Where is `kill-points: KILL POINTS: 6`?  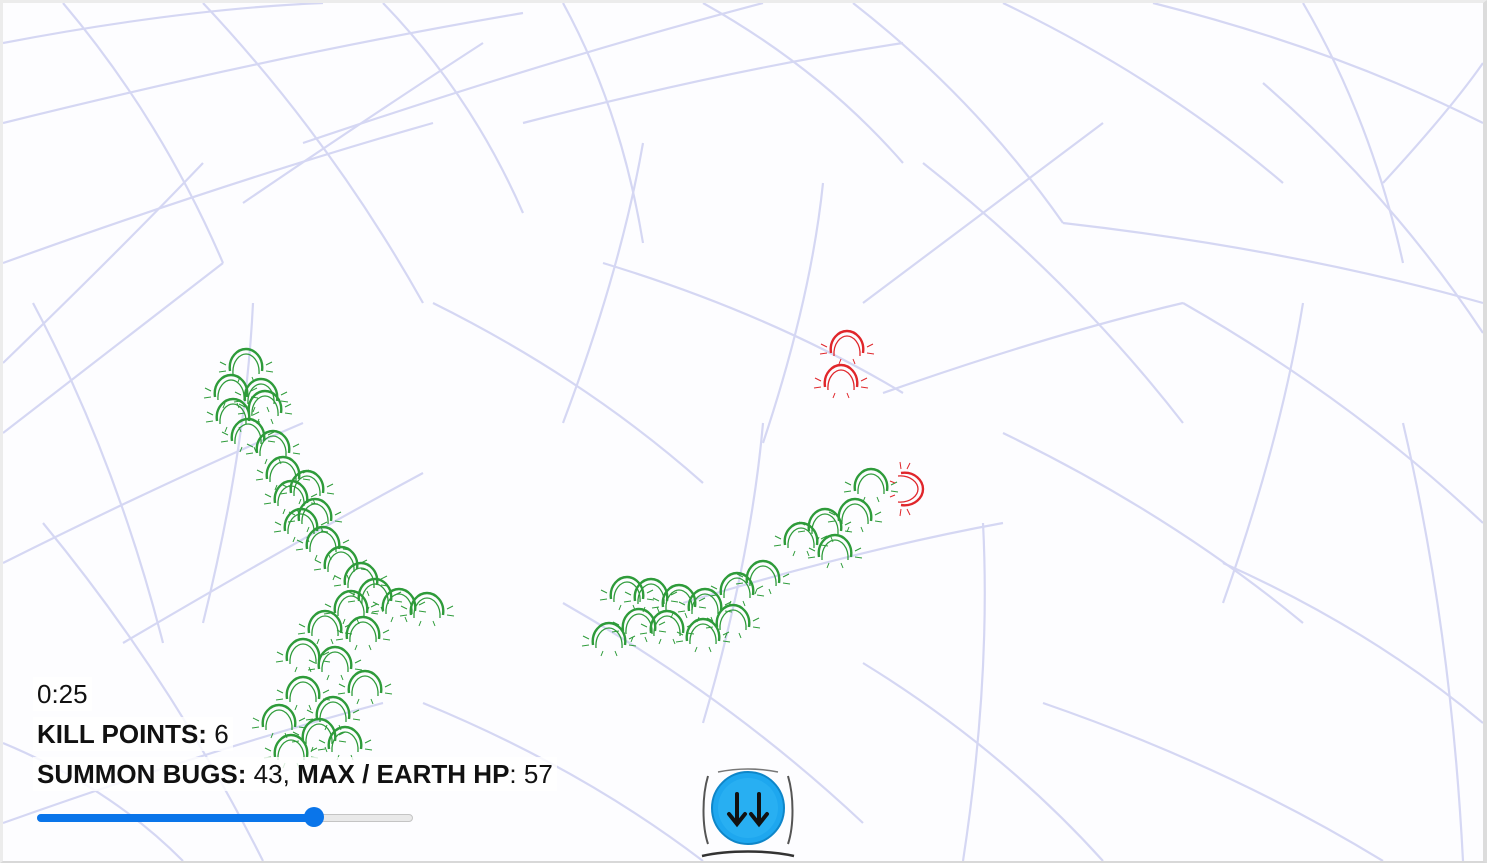
kill-points: KILL POINTS: 6 is located at coordinates (133, 734).